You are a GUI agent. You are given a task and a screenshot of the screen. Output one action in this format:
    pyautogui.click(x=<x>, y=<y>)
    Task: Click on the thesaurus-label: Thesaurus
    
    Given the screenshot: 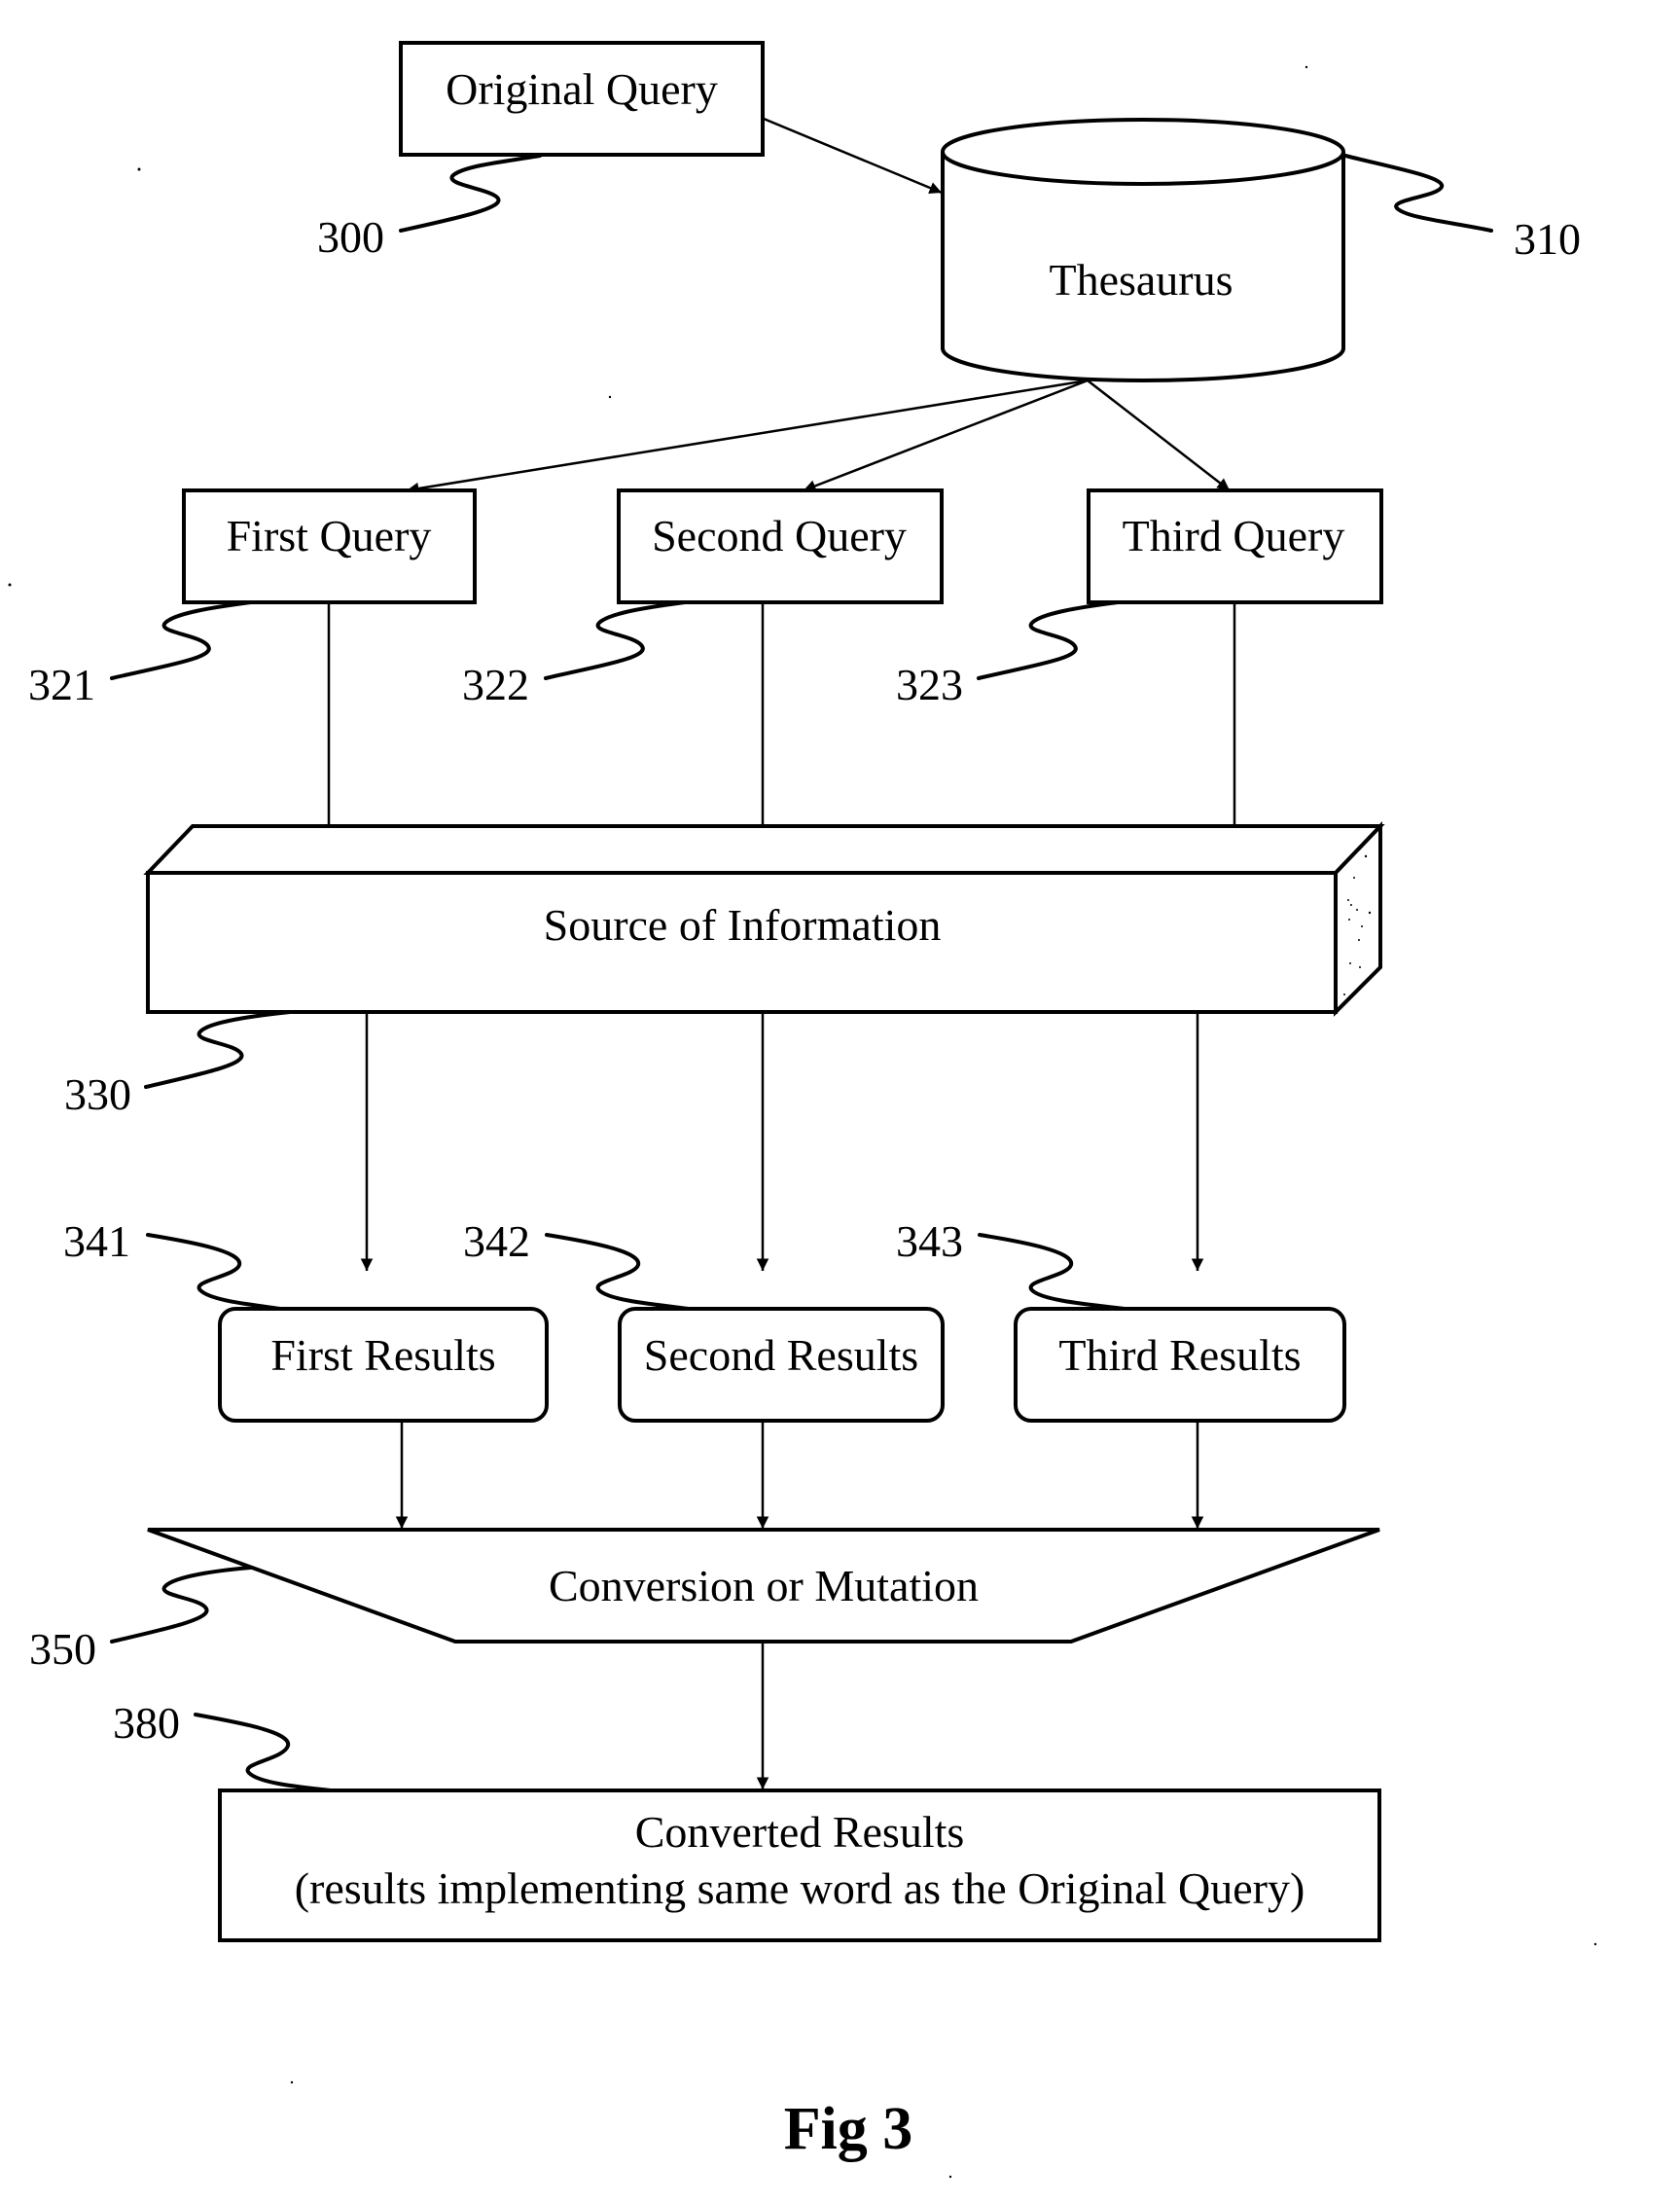 What is the action you would take?
    pyautogui.click(x=1141, y=280)
    